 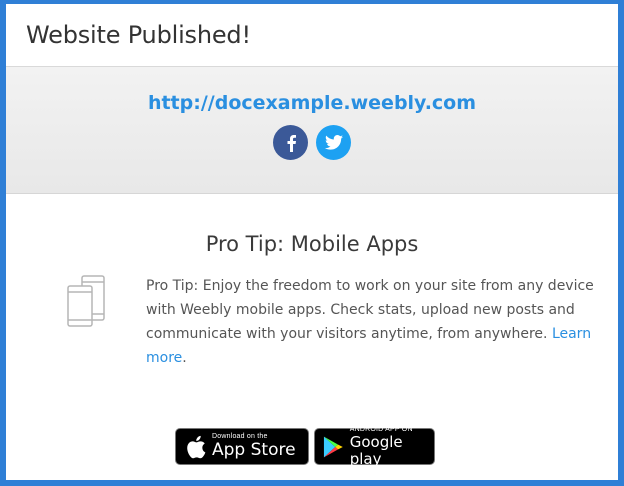 I want to click on facebook-icon, so click(x=291, y=143).